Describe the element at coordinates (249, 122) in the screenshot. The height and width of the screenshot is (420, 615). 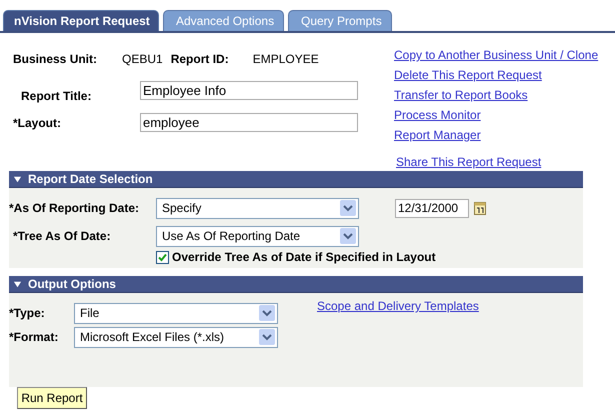
I see `input-field: employee` at that location.